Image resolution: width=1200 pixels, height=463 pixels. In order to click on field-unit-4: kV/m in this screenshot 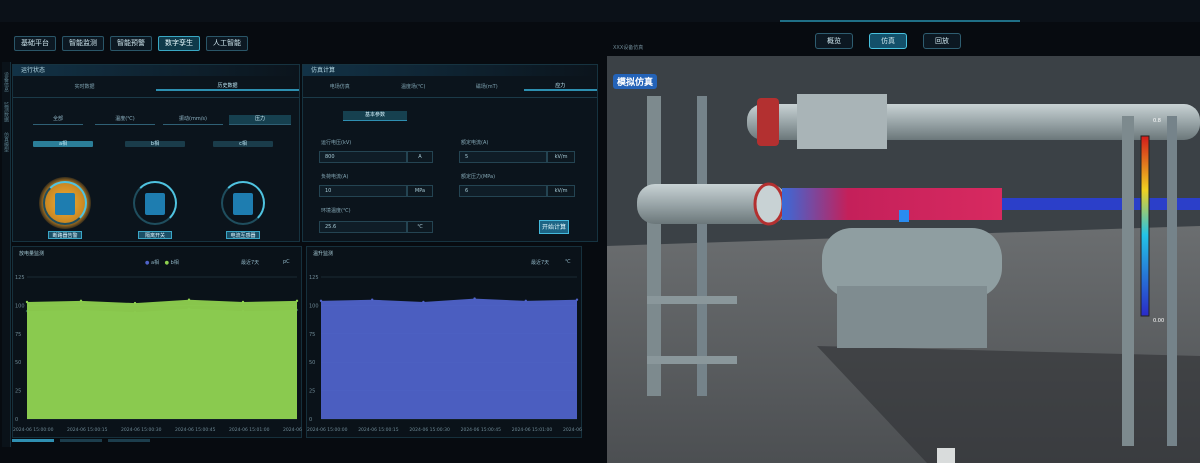, I will do `click(561, 191)`.